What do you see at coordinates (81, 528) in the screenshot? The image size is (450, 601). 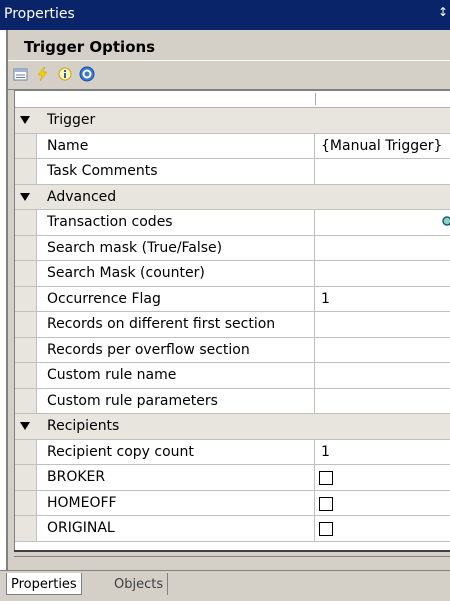 I see `property-label: ORIGINAL` at bounding box center [81, 528].